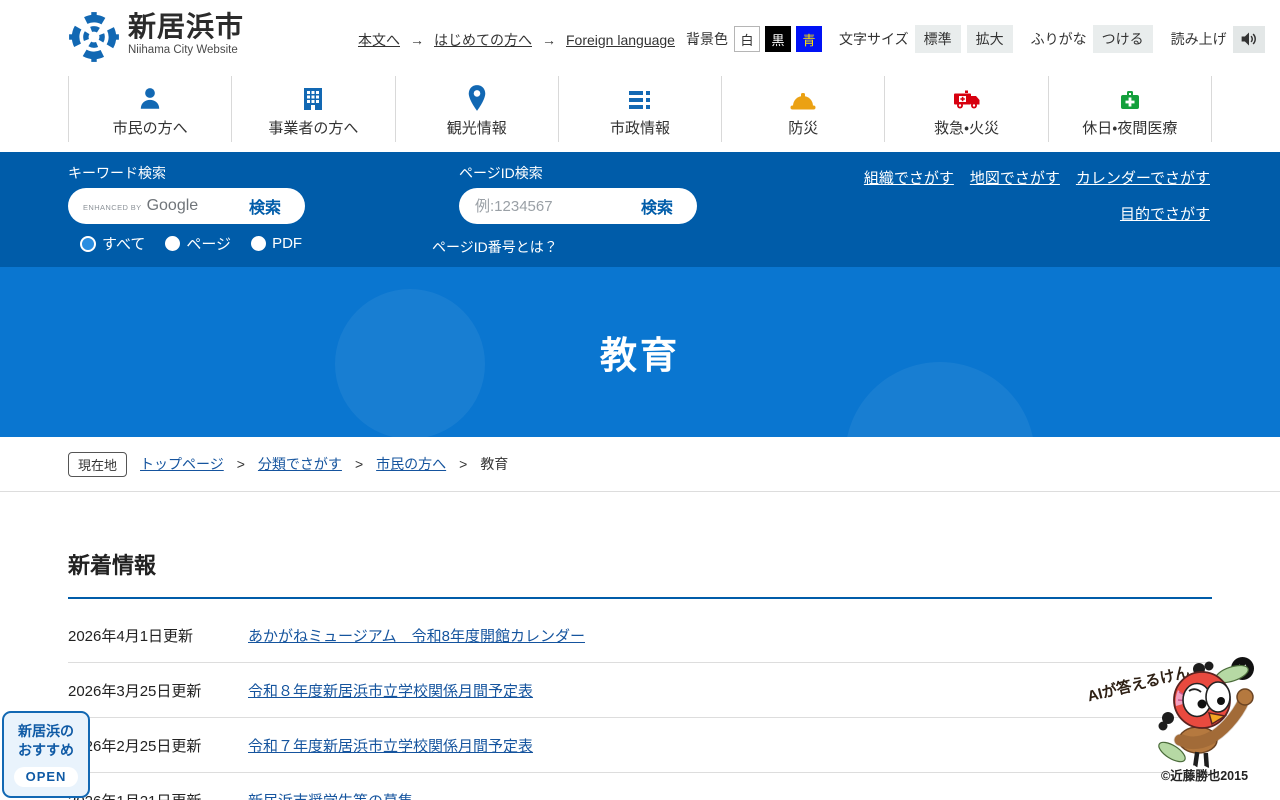 This screenshot has width=1280, height=800. What do you see at coordinates (88, 243) in the screenshot?
I see `radio-selected-icon` at bounding box center [88, 243].